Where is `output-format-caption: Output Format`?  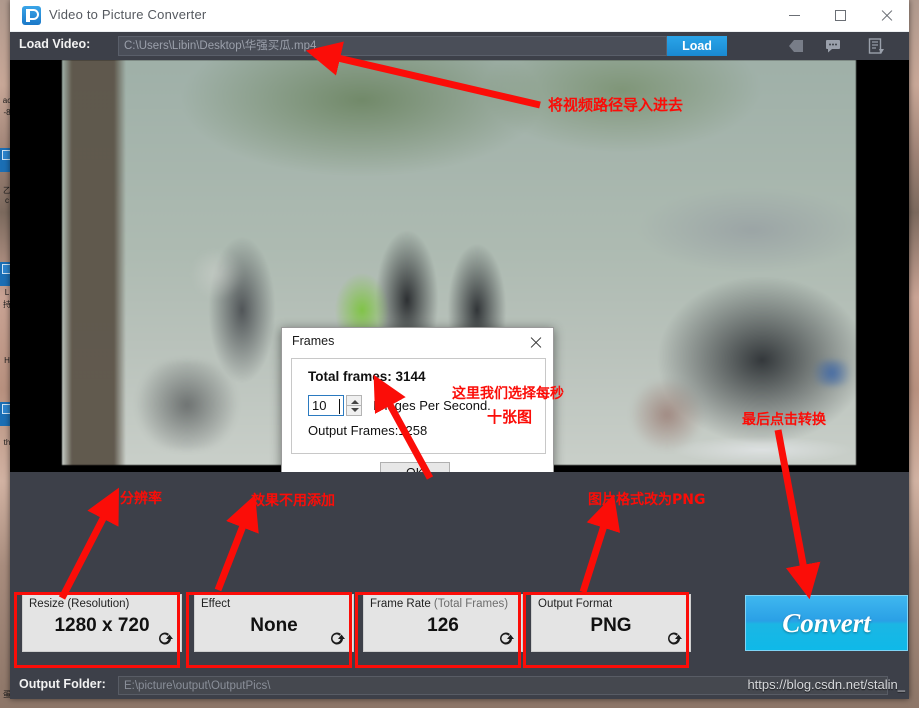
output-format-caption: Output Format is located at coordinates (575, 604).